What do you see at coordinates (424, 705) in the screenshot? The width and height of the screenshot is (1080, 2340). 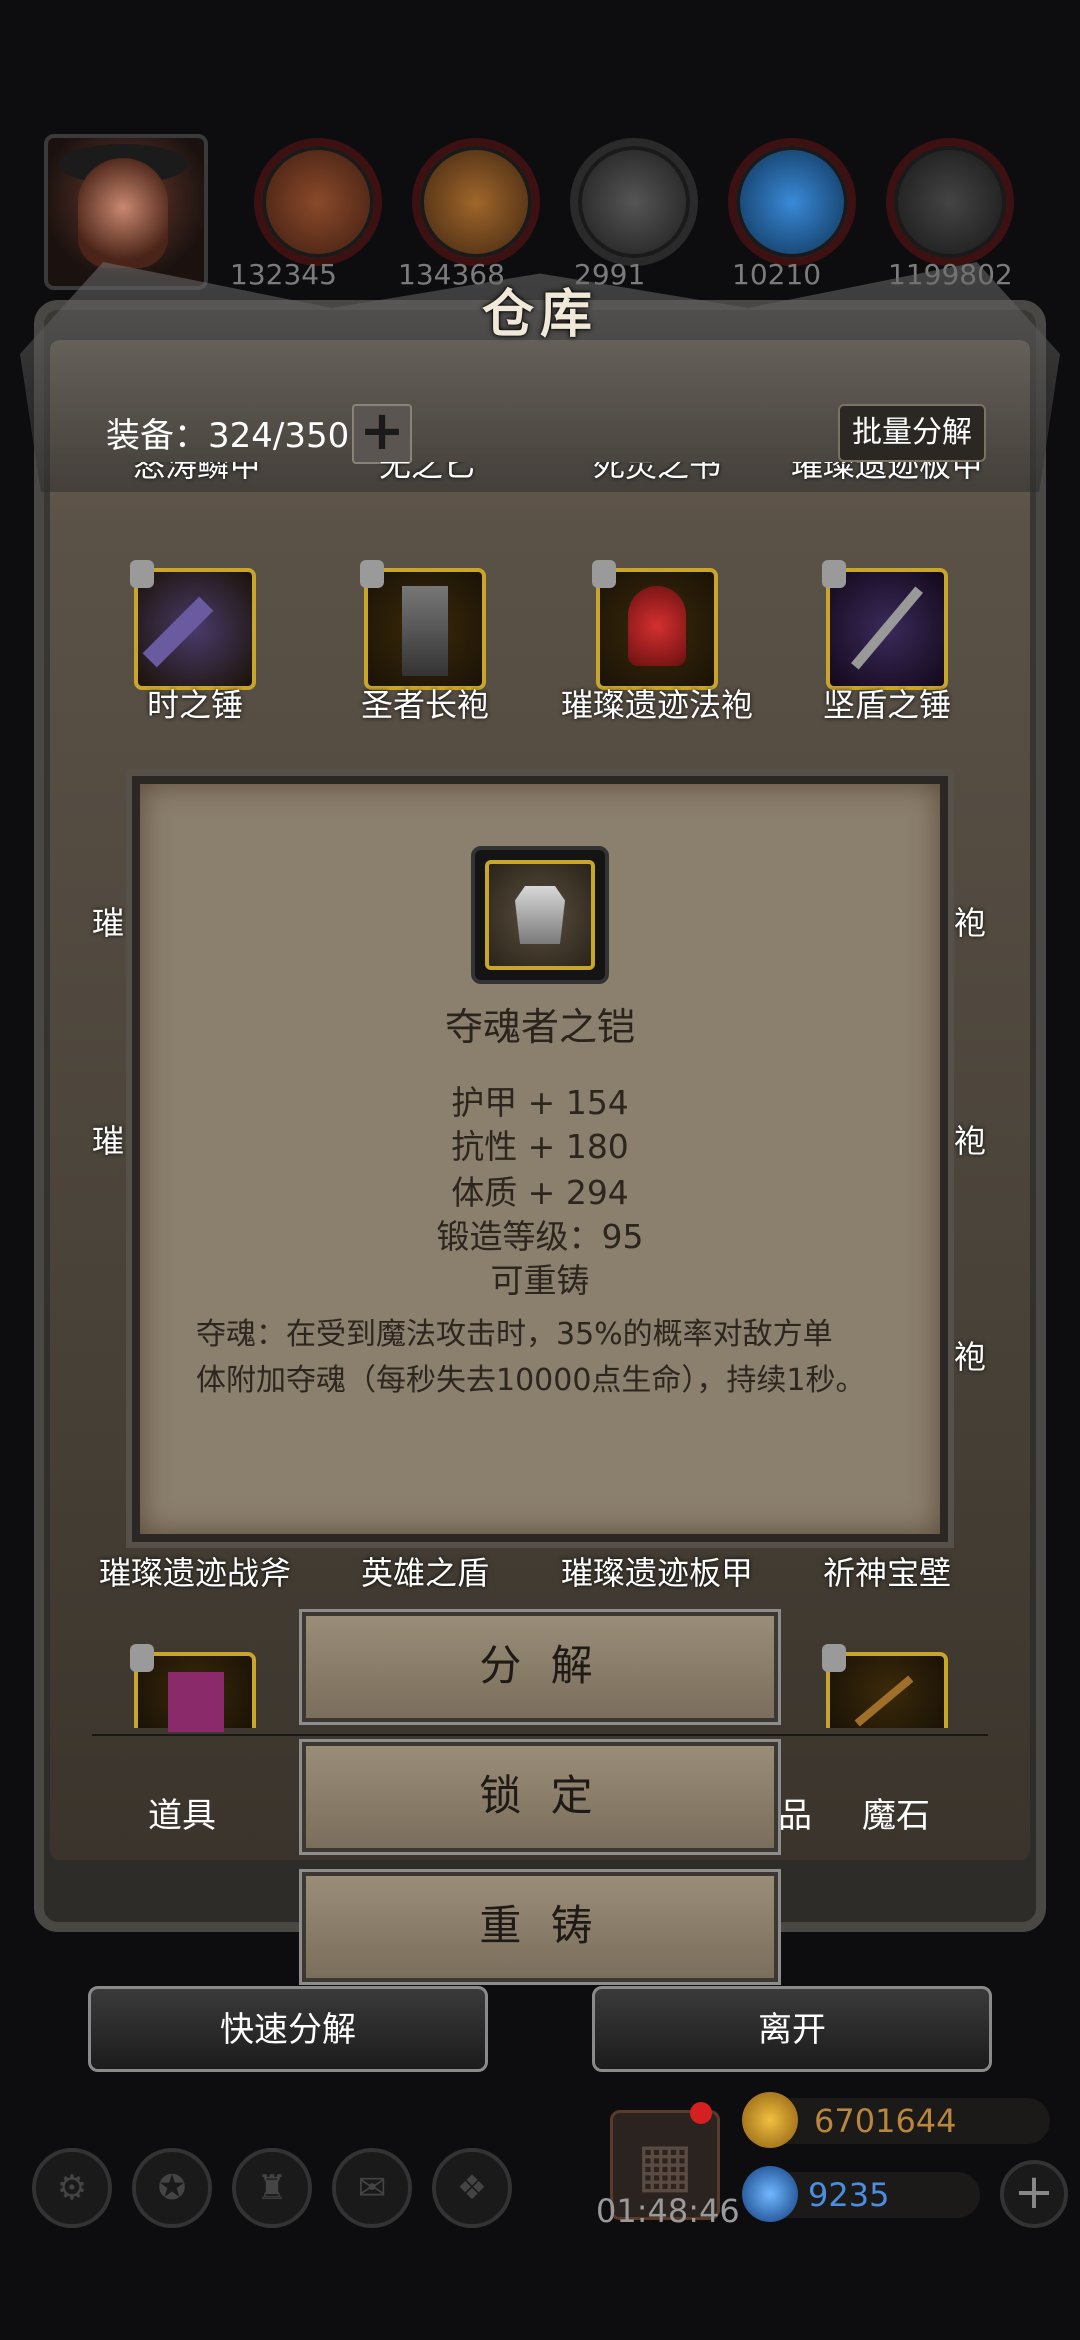 I see `item-label: 圣者长袍` at bounding box center [424, 705].